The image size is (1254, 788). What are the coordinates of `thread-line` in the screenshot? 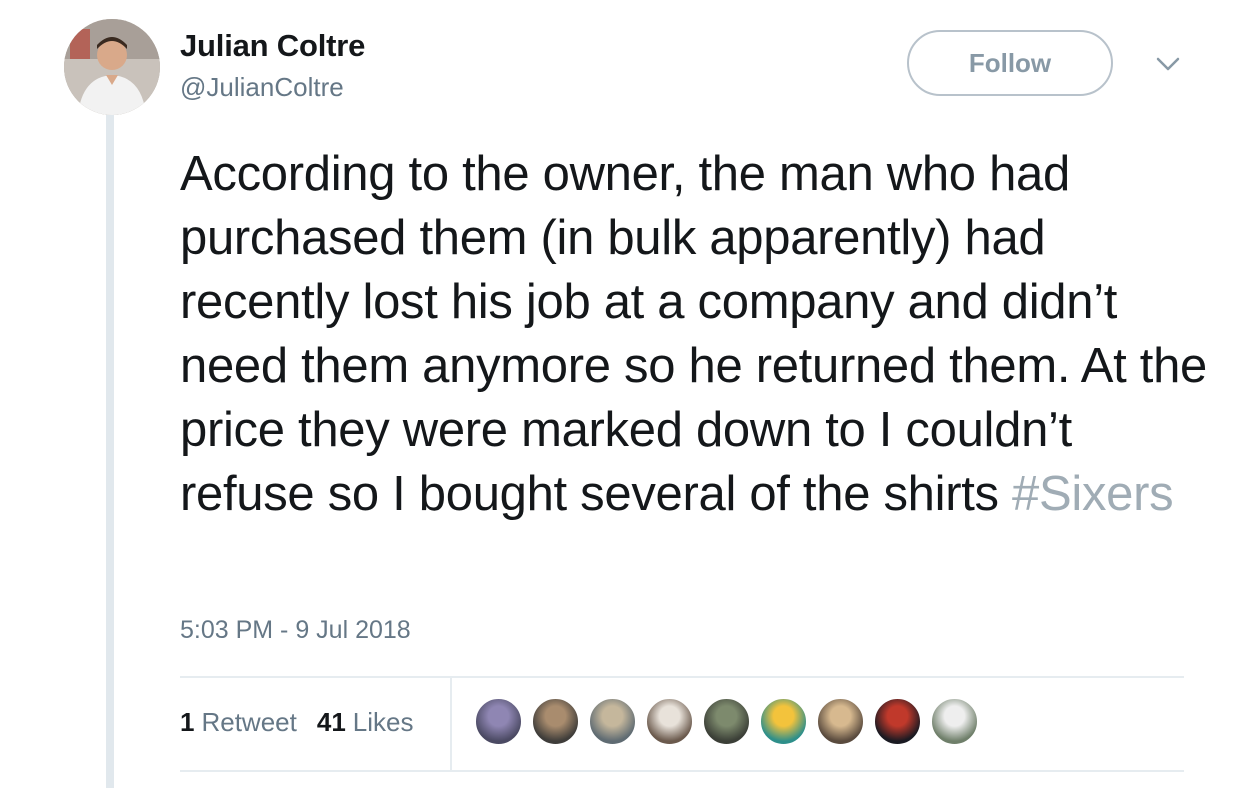 It's located at (110, 450).